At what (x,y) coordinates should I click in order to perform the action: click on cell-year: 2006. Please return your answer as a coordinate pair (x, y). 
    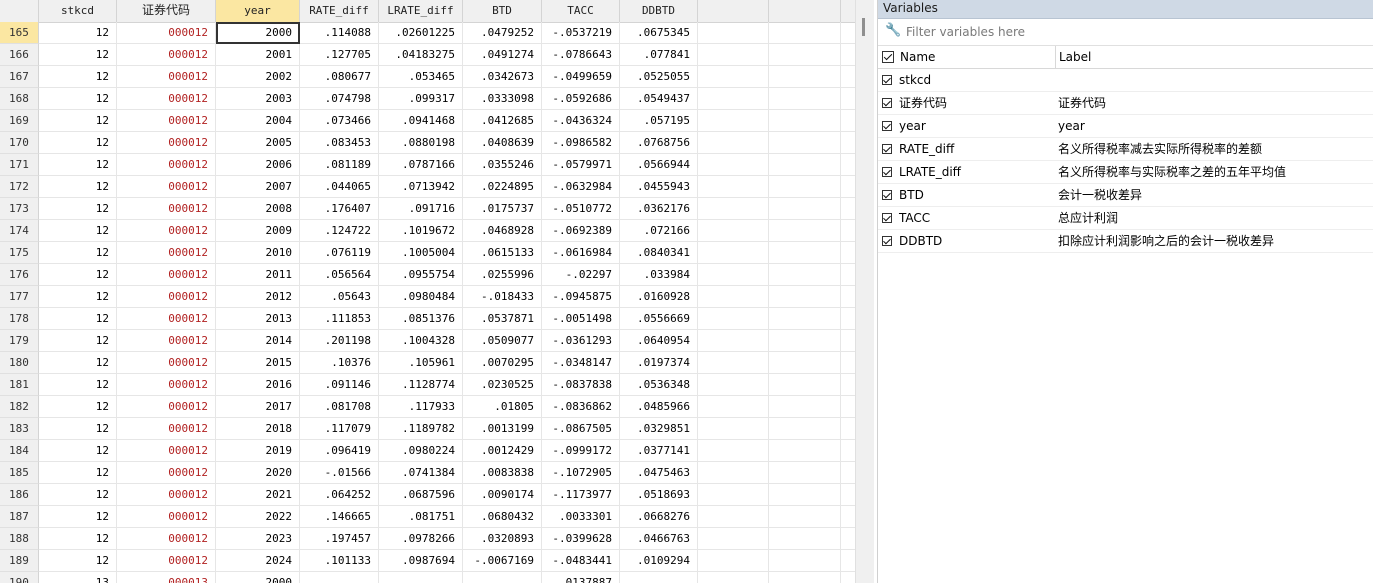
    Looking at the image, I should click on (258, 165).